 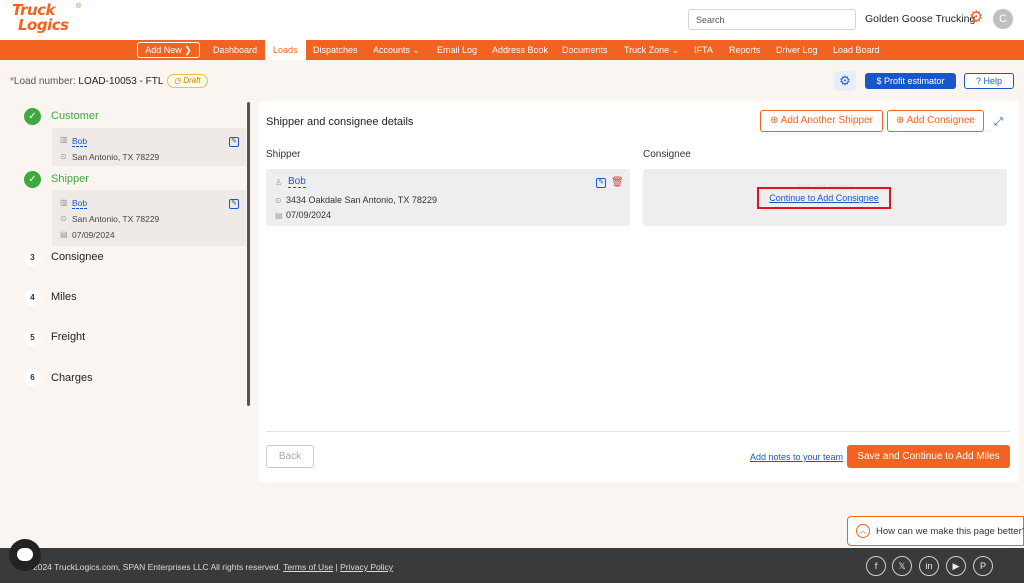 What do you see at coordinates (80, 141) in the screenshot?
I see `customer-name-link: Bob` at bounding box center [80, 141].